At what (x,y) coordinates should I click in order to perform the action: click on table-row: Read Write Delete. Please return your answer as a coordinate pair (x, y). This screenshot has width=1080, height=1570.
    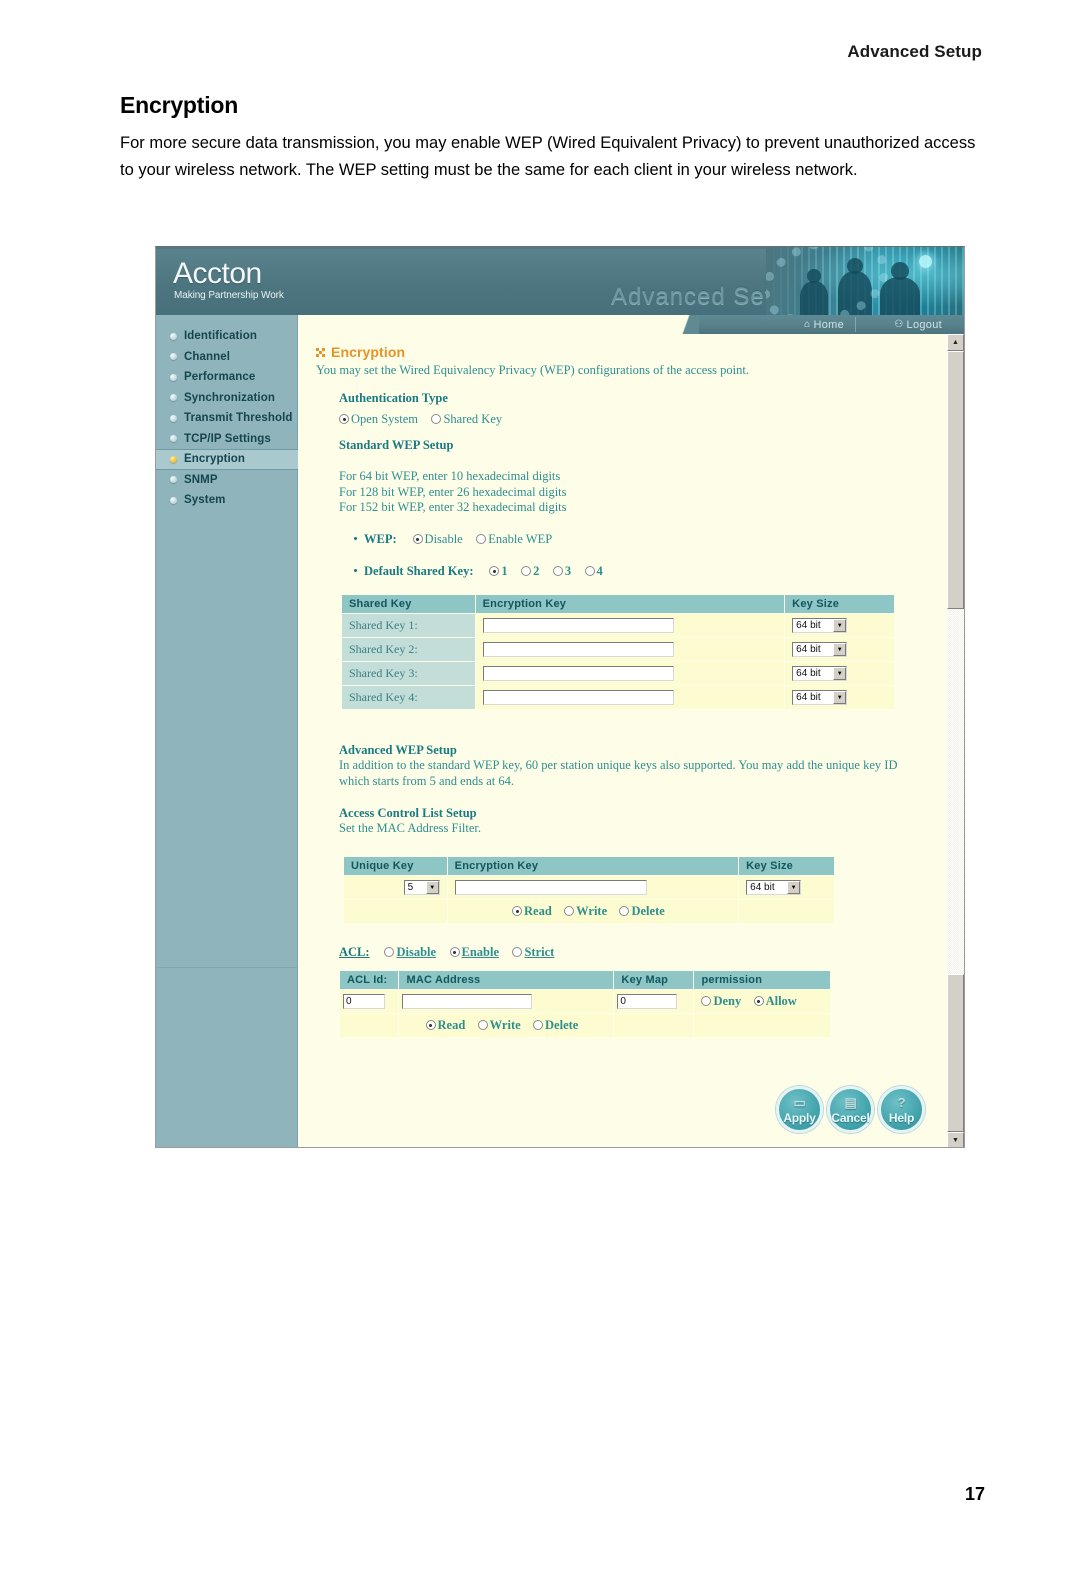
    Looking at the image, I should click on (584, 1025).